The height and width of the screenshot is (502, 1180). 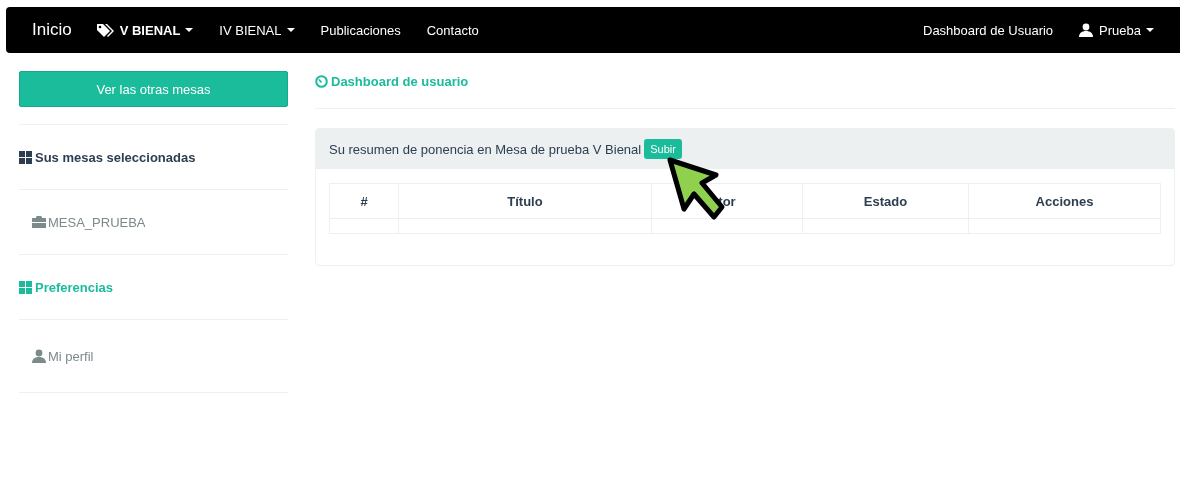 I want to click on tags-icon, so click(x=104, y=30).